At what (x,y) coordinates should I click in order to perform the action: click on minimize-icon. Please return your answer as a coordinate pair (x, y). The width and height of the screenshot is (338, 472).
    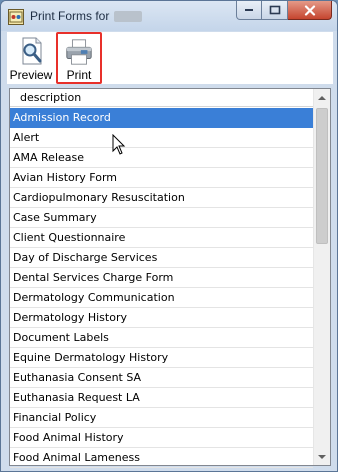
    Looking at the image, I should click on (249, 10).